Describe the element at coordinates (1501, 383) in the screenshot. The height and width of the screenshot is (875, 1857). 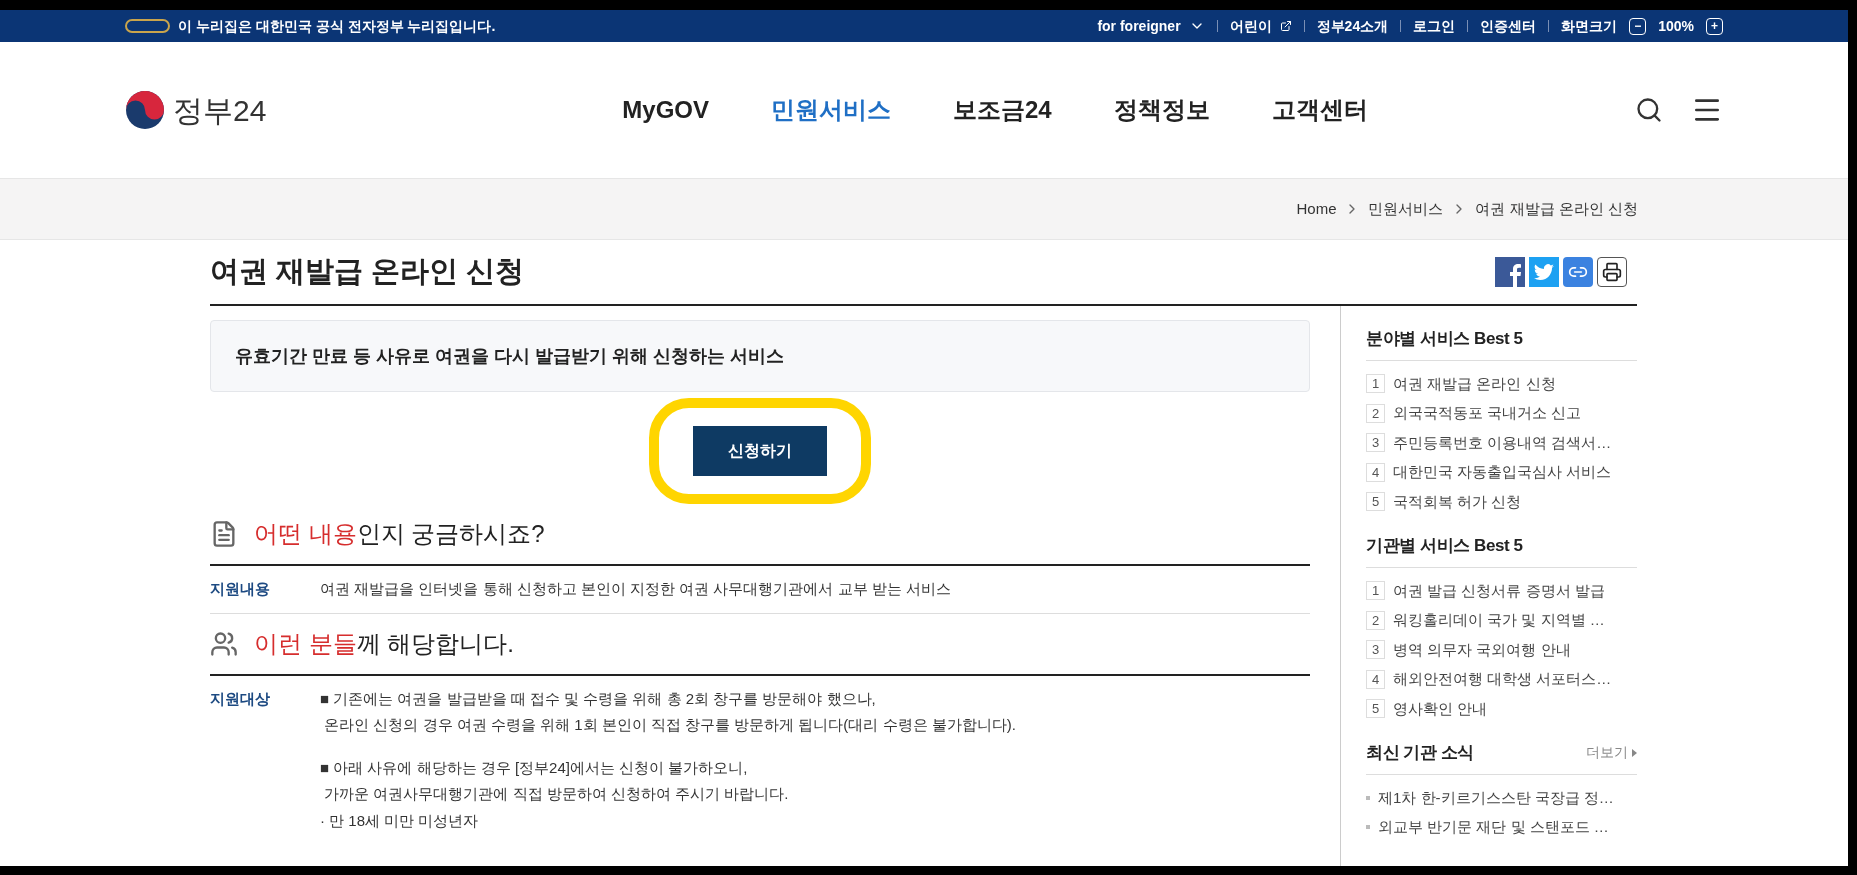
I see `sidebar-item: 1 여권 재발급 온라인 신청` at that location.